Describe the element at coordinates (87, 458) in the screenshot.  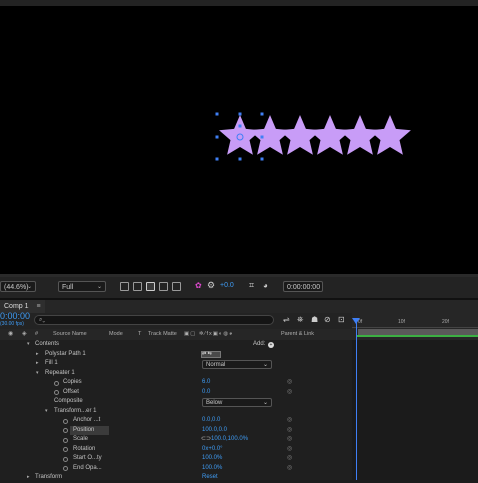
I see `start-opacity-label: Start O...ty` at that location.